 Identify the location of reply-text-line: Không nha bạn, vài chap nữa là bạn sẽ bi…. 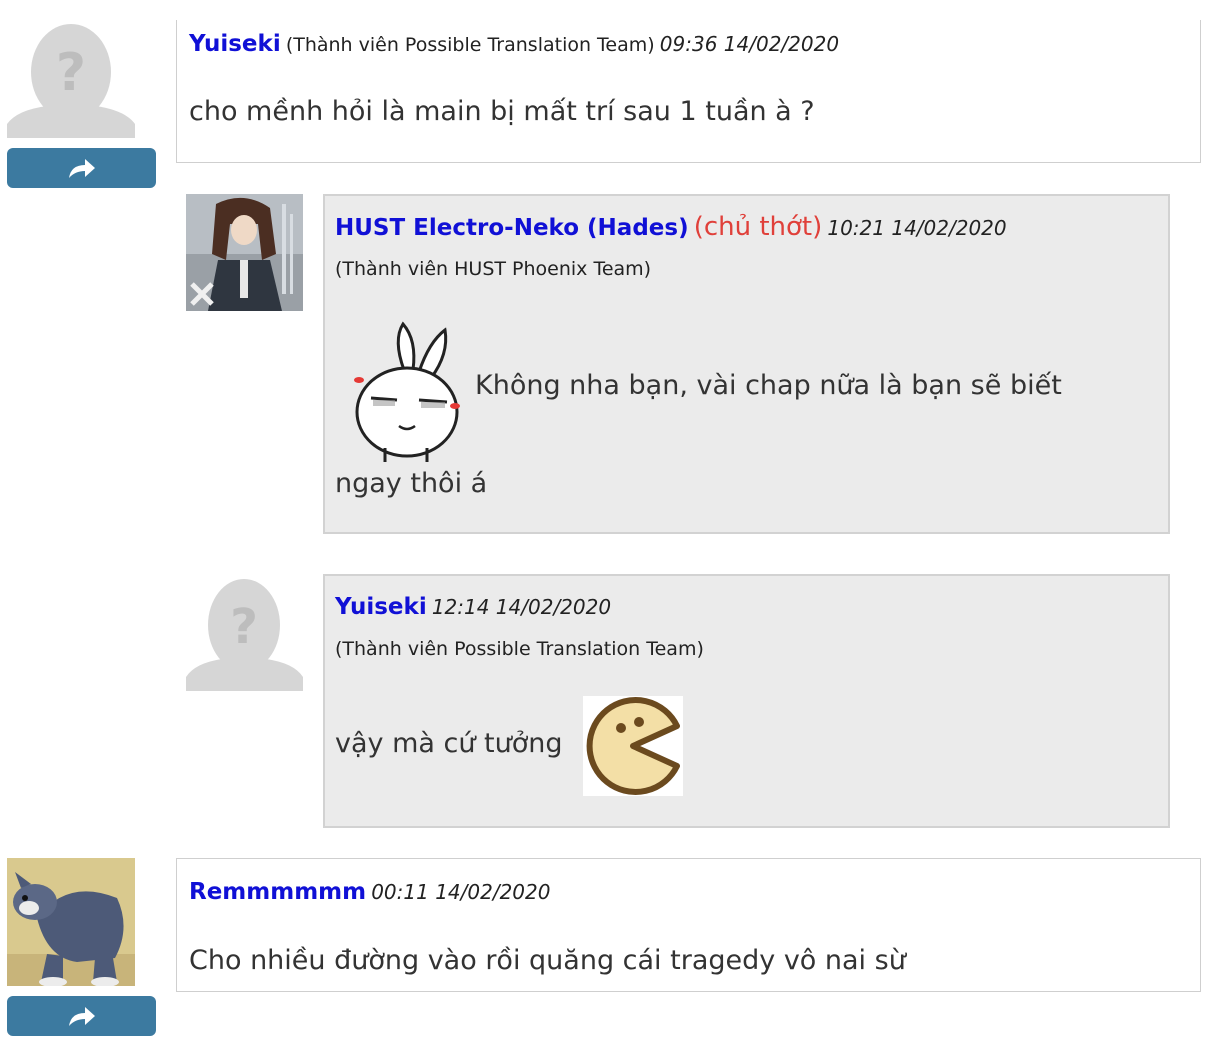
(768, 385).